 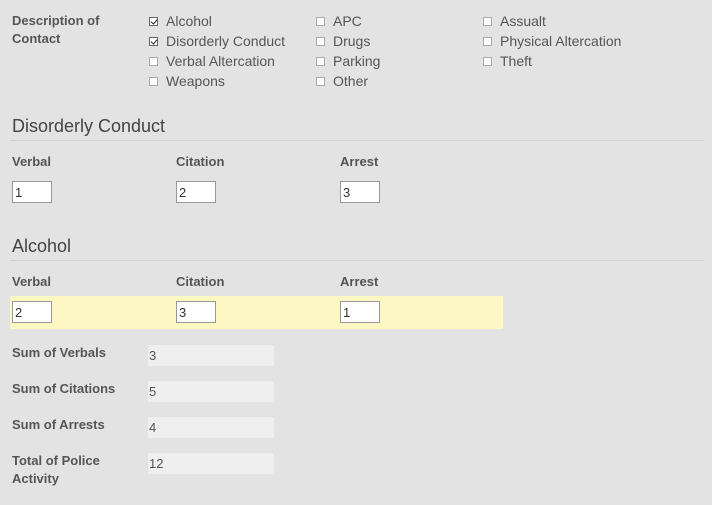 What do you see at coordinates (357, 61) in the screenshot?
I see `checkbox-label: Parking` at bounding box center [357, 61].